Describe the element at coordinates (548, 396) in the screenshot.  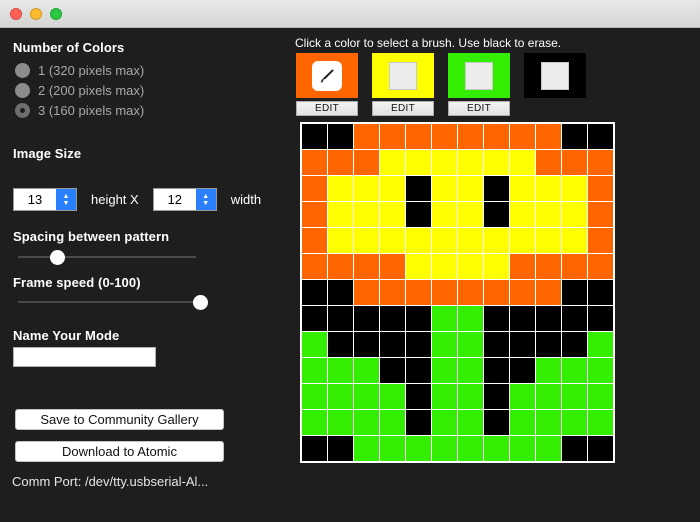
I see `pixel-cell-r10-c9` at that location.